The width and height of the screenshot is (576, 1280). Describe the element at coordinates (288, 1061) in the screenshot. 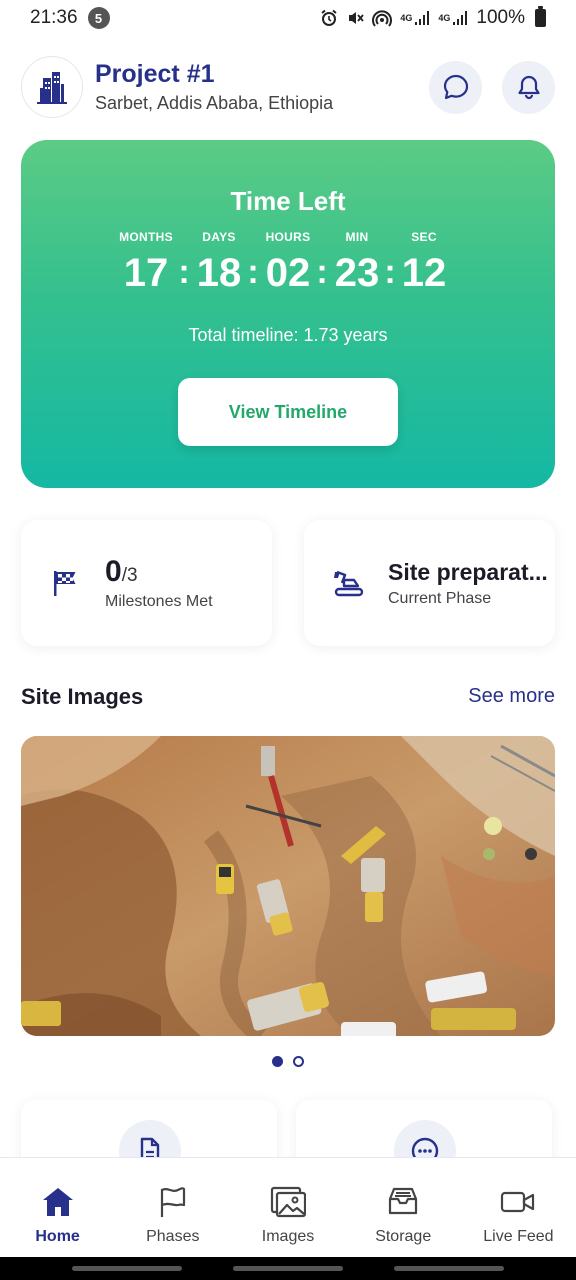

I see `carousel-indicator` at that location.